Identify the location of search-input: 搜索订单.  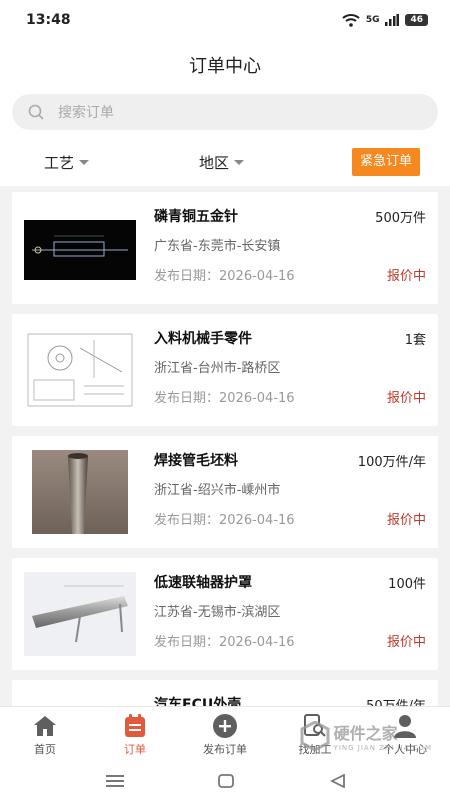
(225, 112).